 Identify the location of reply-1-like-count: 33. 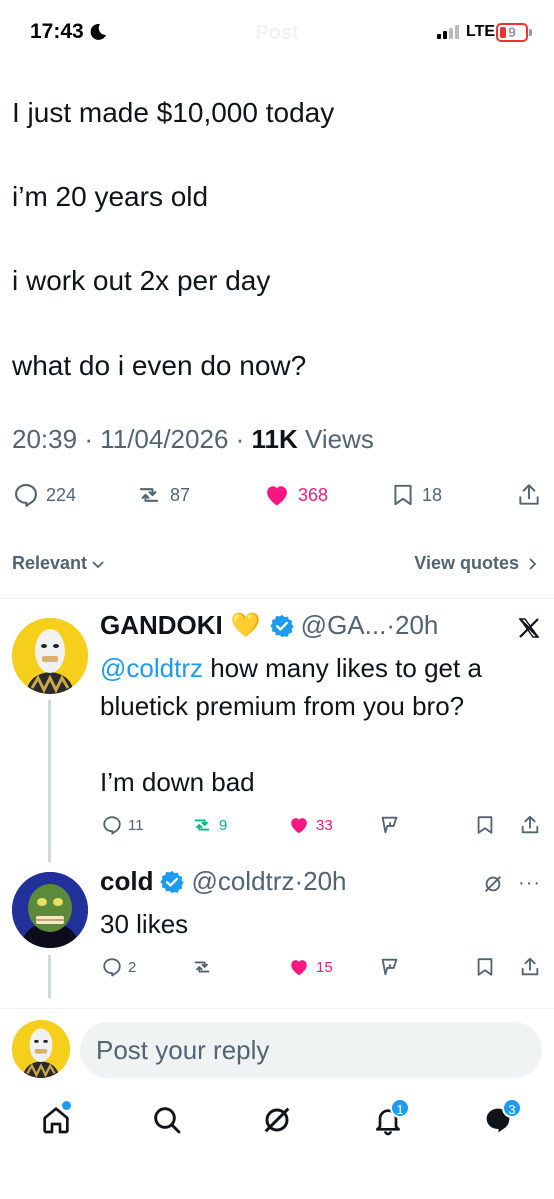
(324, 825).